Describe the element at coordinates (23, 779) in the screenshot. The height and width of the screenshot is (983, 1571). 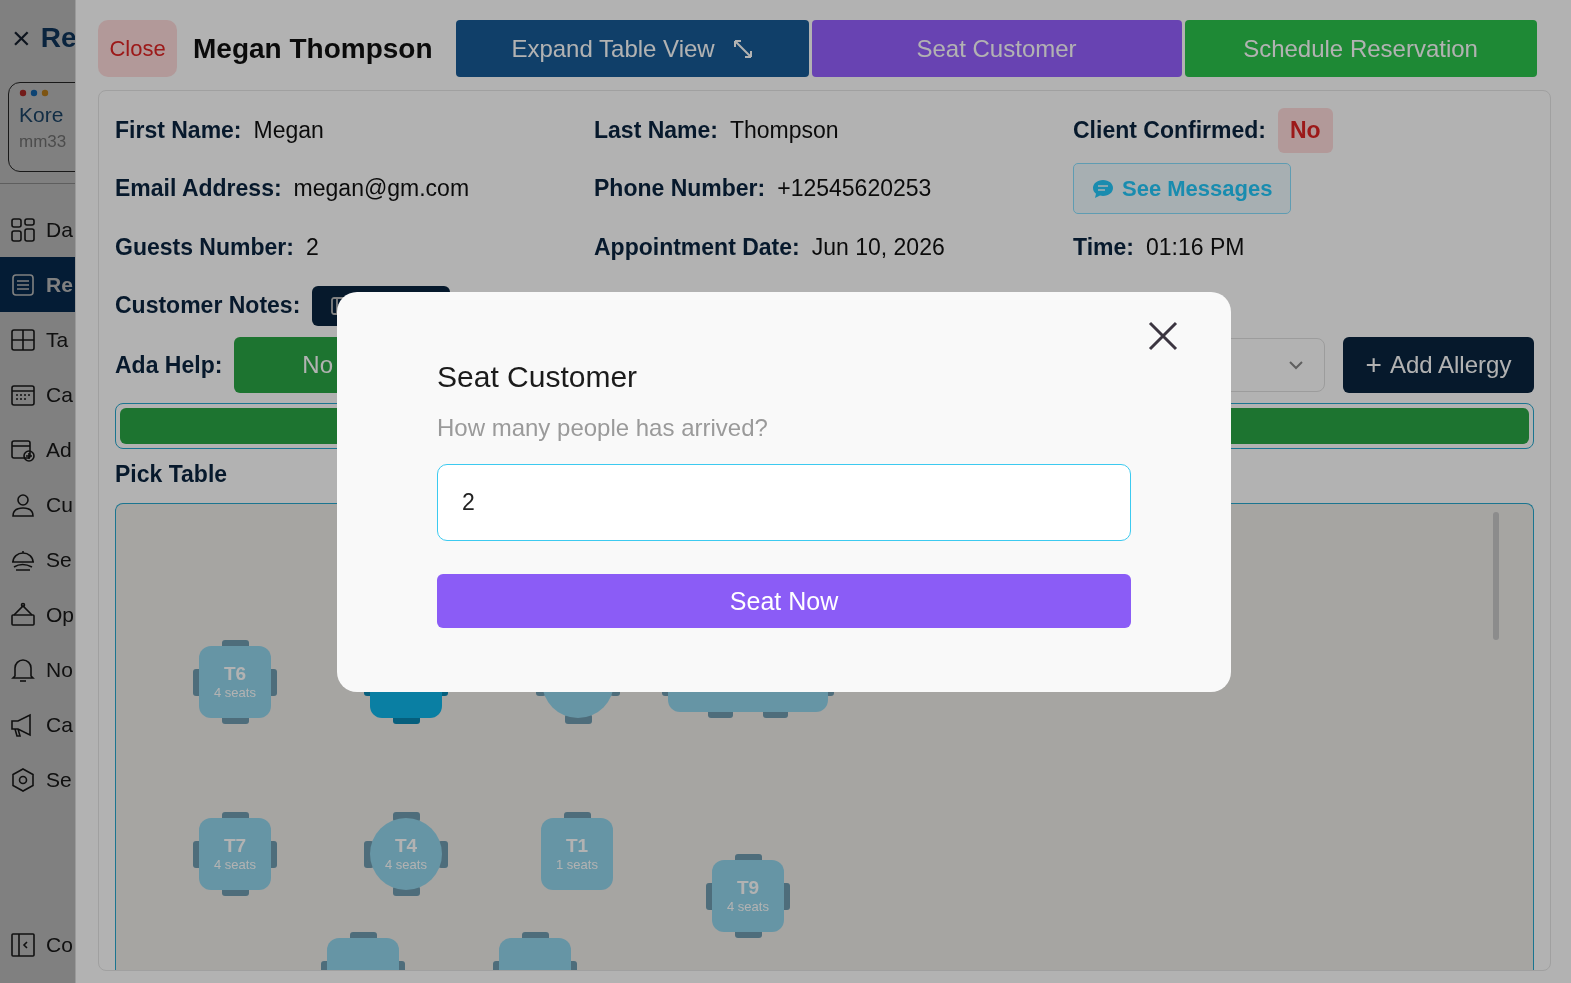
I see `hexagon-icon` at that location.